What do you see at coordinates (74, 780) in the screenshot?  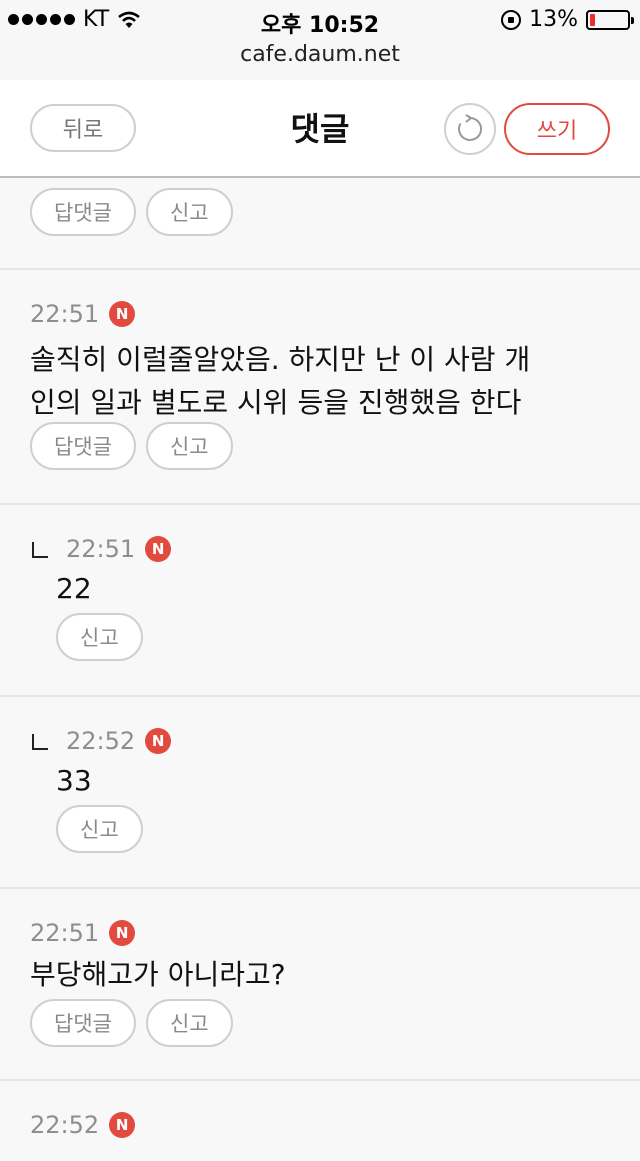 I see `comment-text: 33` at bounding box center [74, 780].